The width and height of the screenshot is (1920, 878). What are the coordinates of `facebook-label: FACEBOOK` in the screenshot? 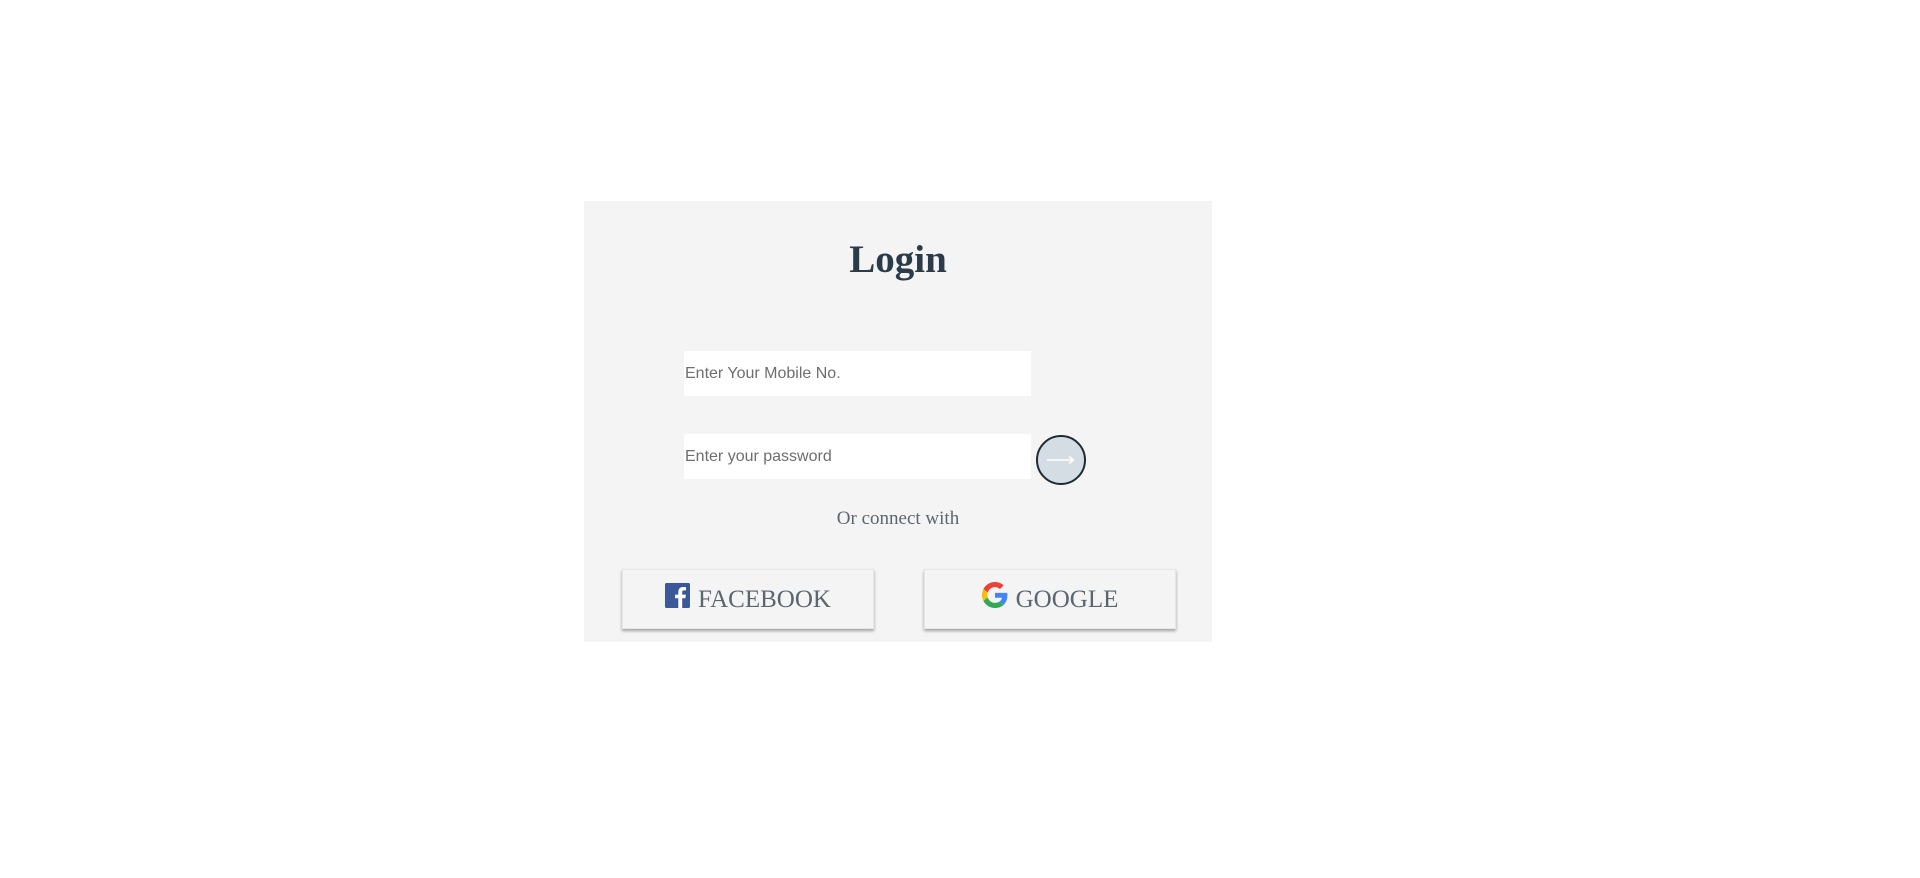 It's located at (764, 599).